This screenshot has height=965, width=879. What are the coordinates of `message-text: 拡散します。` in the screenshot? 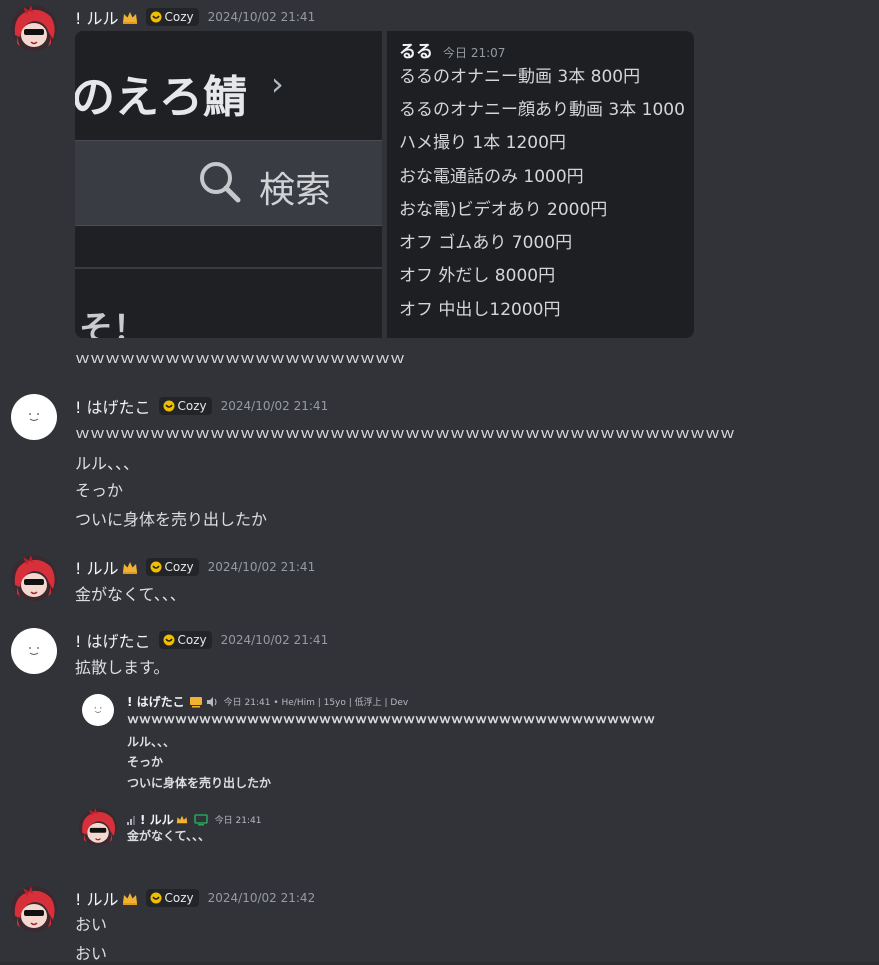 It's located at (122, 667).